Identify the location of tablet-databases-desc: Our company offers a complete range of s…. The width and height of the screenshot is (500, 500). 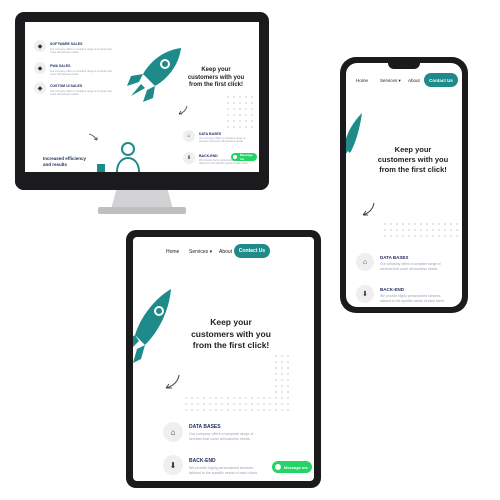
(234, 437).